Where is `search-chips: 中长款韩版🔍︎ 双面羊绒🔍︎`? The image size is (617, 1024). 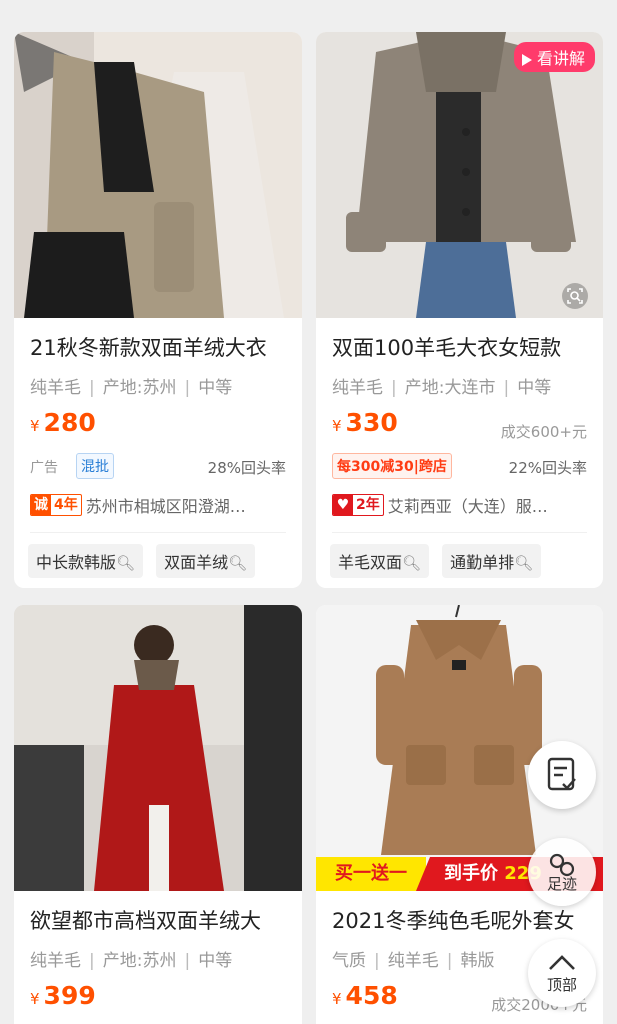
search-chips: 中长款韩版🔍︎ 双面羊绒🔍︎ is located at coordinates (145, 561).